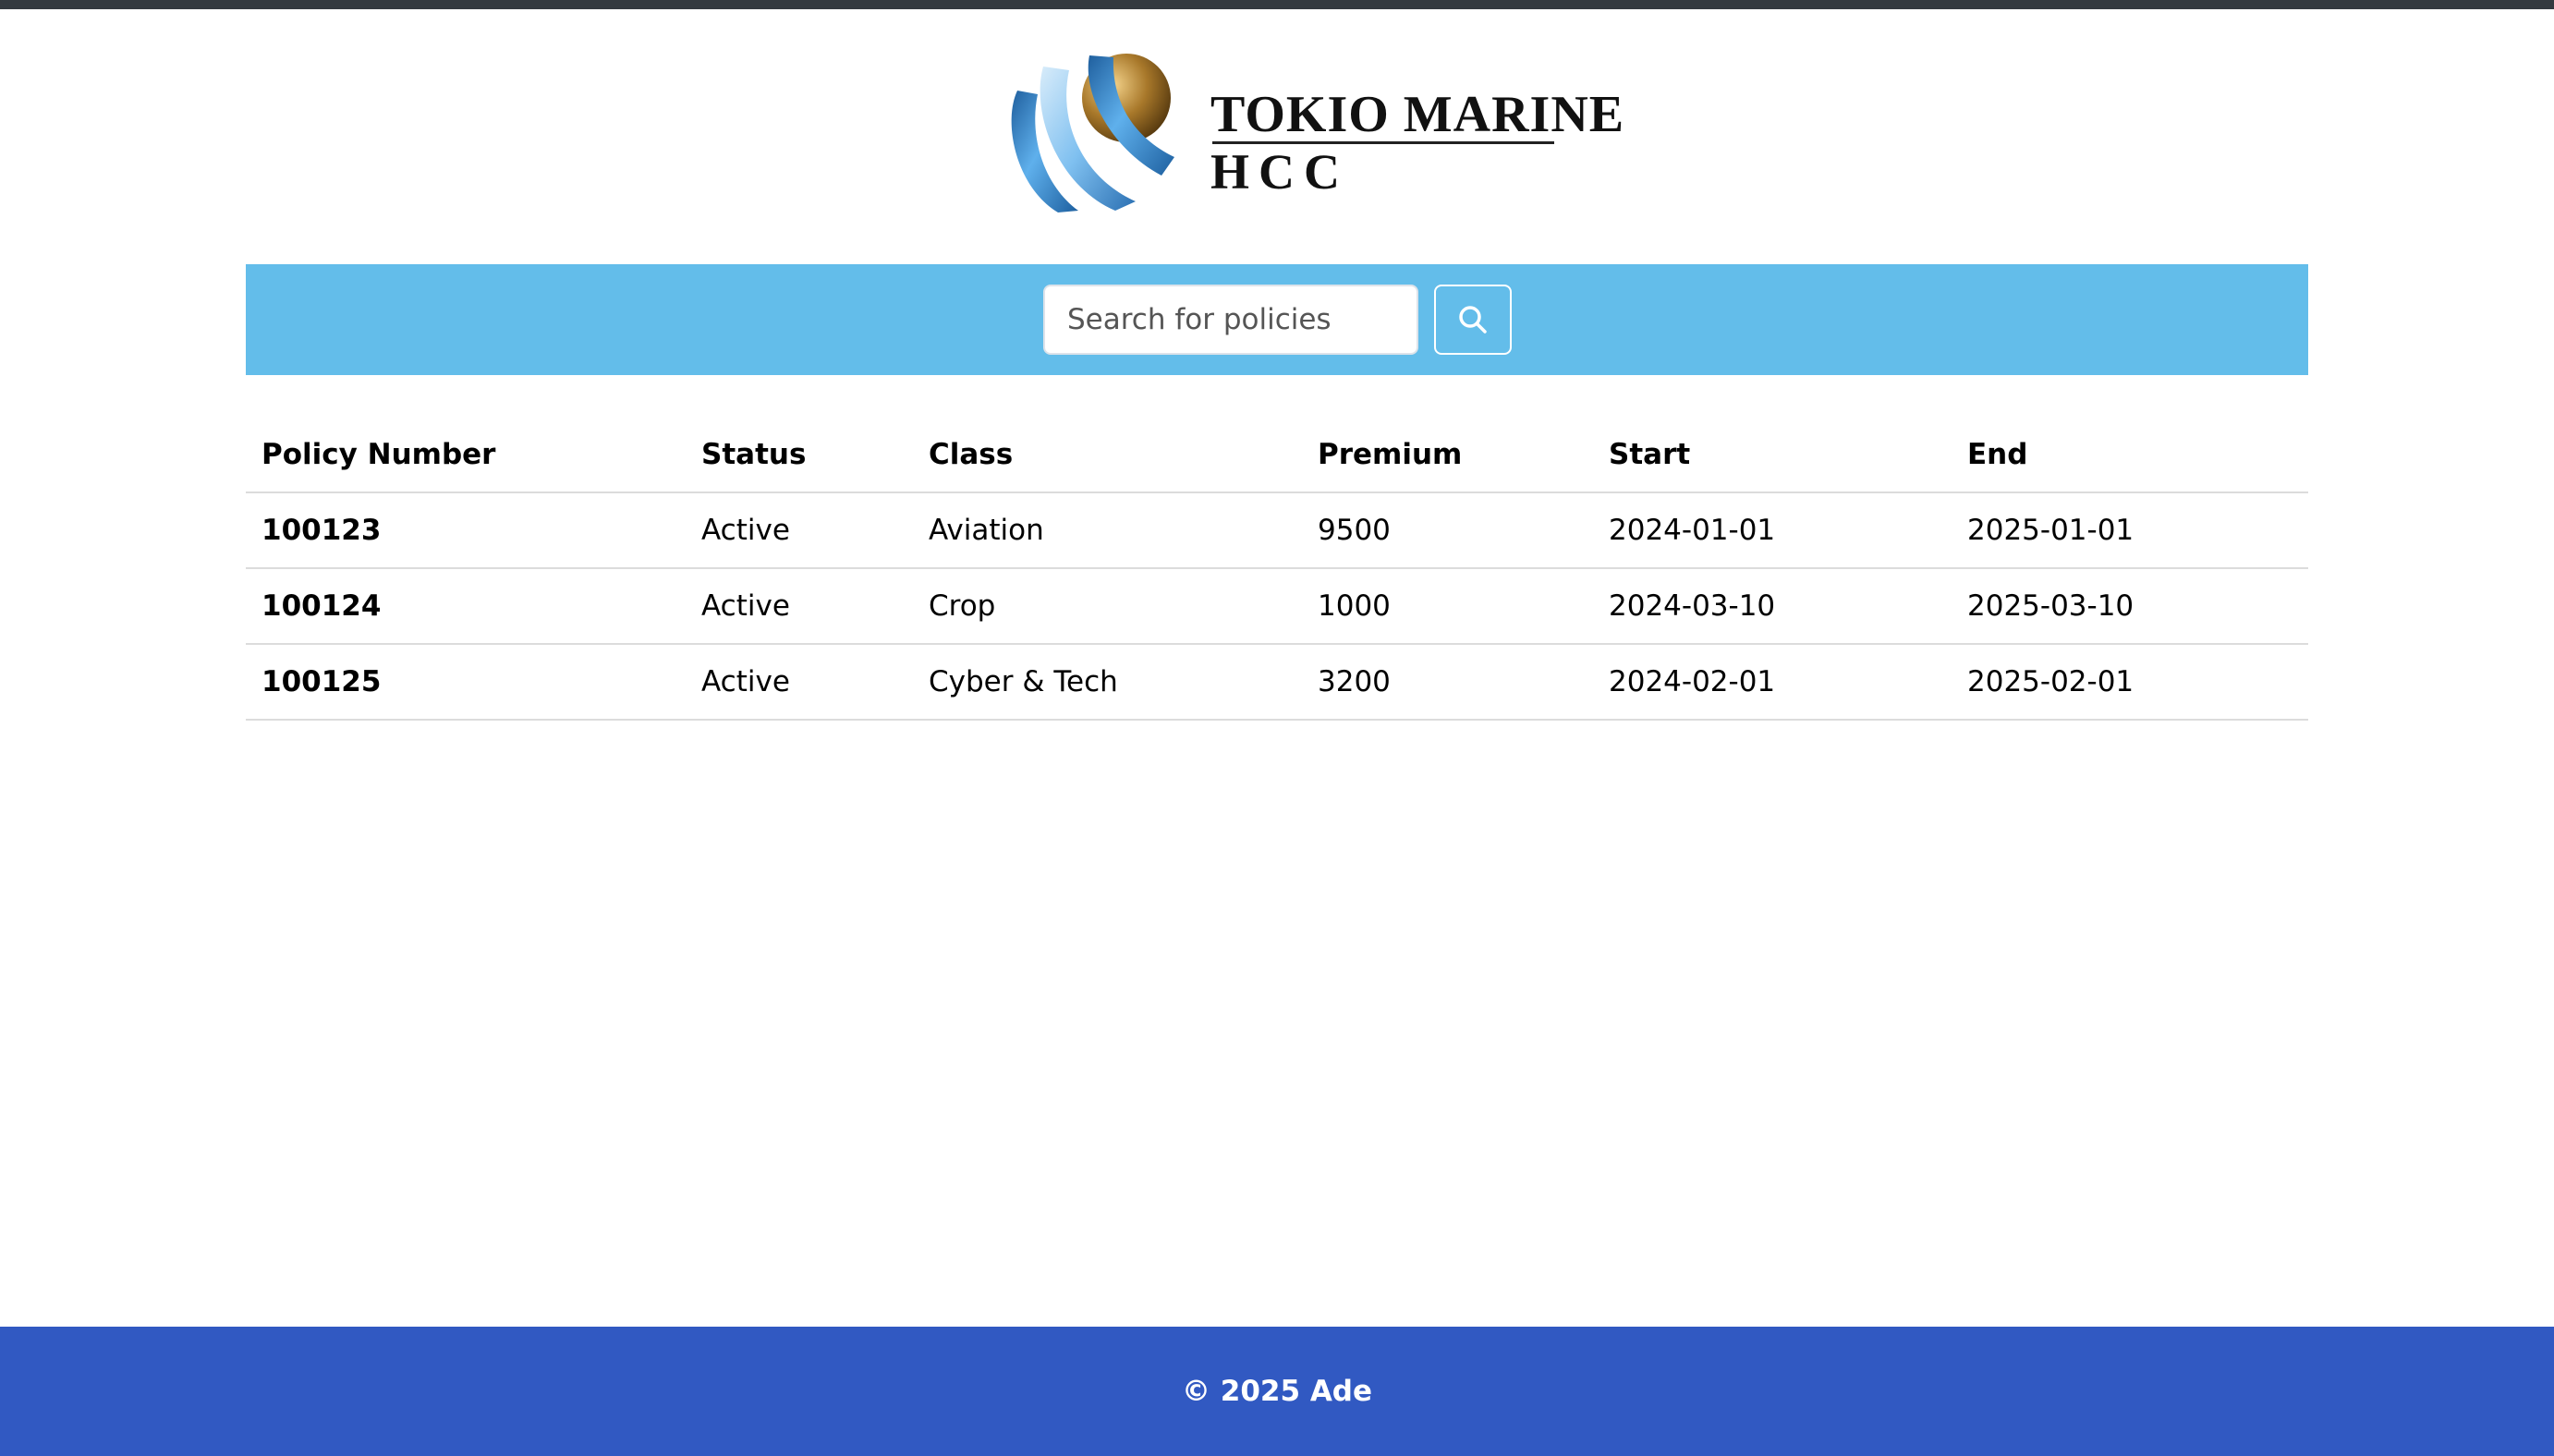 The image size is (2554, 1456). What do you see at coordinates (799, 455) in the screenshot?
I see `column-header-status: Status` at bounding box center [799, 455].